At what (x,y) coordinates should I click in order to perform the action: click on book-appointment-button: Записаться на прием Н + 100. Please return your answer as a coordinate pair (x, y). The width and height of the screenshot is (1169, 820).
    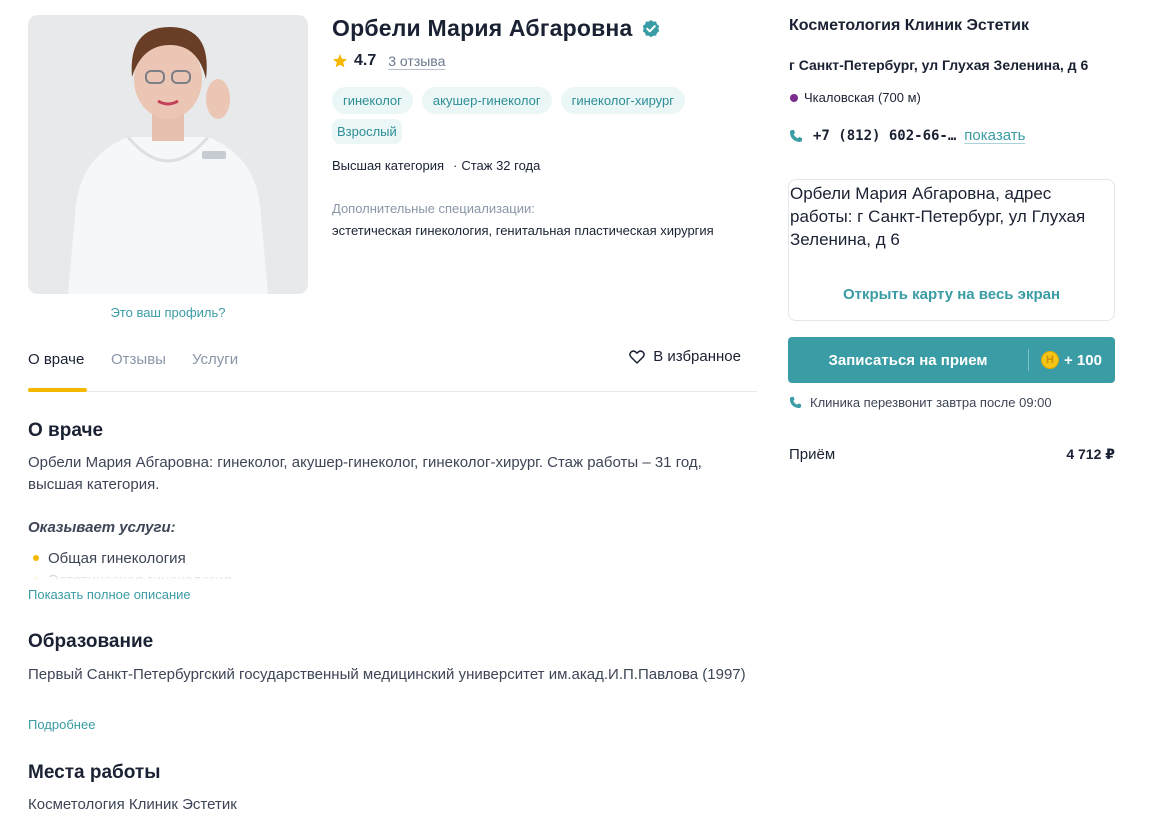
    Looking at the image, I should click on (951, 360).